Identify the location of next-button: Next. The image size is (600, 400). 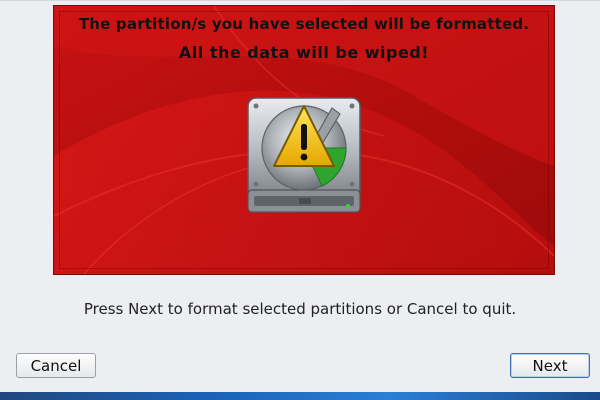
(550, 365).